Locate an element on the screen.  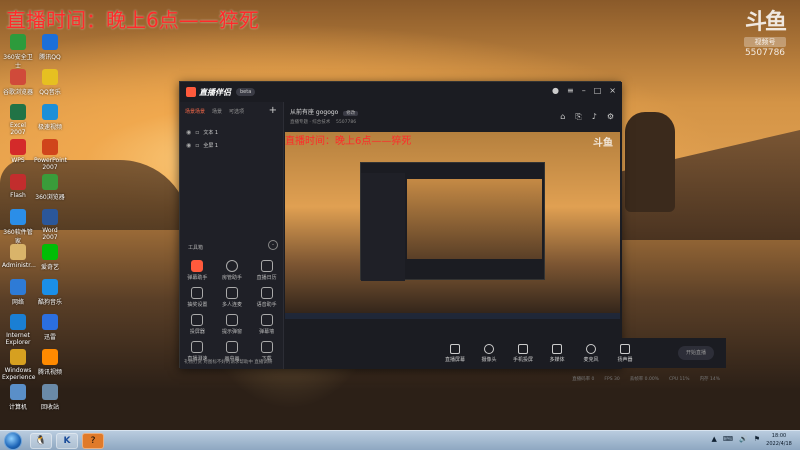
menu-icon: ≡ is located at coordinates (570, 90).